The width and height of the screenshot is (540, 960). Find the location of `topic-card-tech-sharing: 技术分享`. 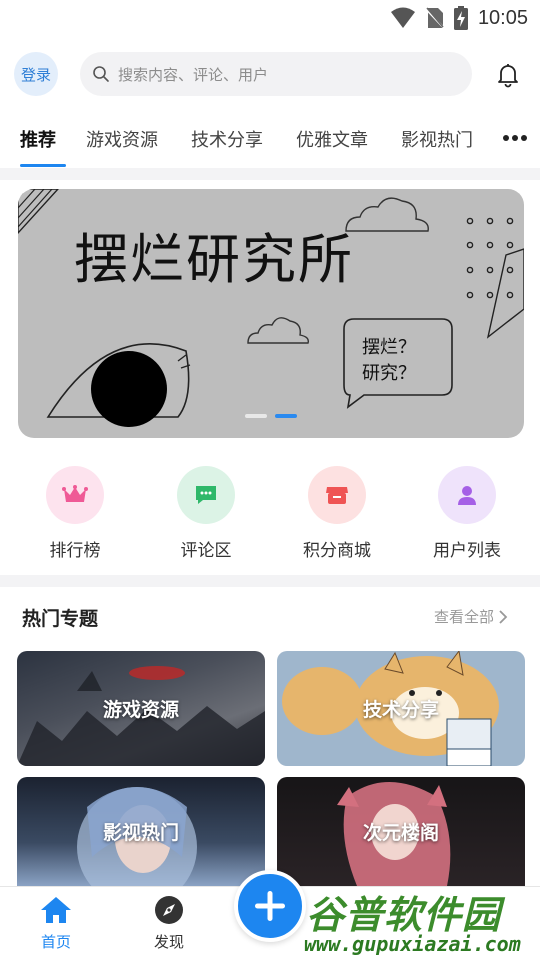

topic-card-tech-sharing: 技术分享 is located at coordinates (401, 708).